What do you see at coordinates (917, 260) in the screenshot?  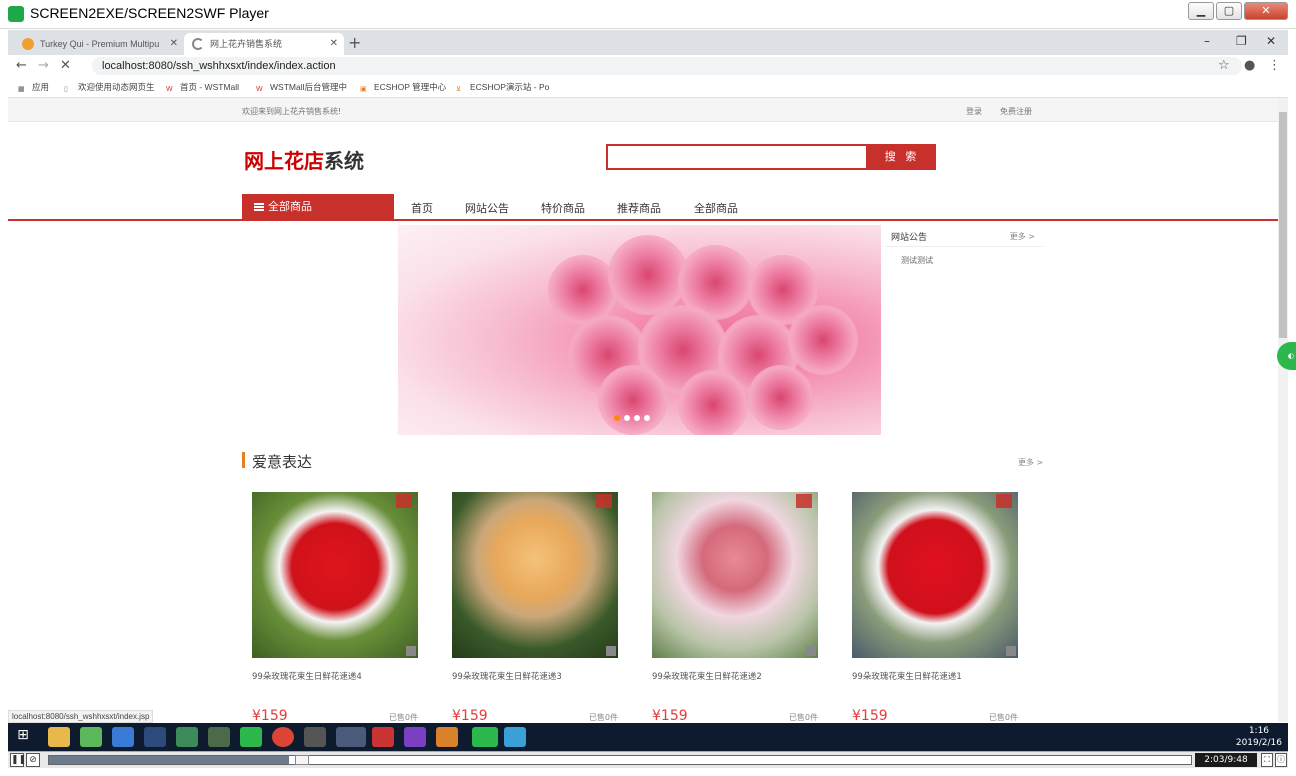 I see `notice-item: 测试测试` at bounding box center [917, 260].